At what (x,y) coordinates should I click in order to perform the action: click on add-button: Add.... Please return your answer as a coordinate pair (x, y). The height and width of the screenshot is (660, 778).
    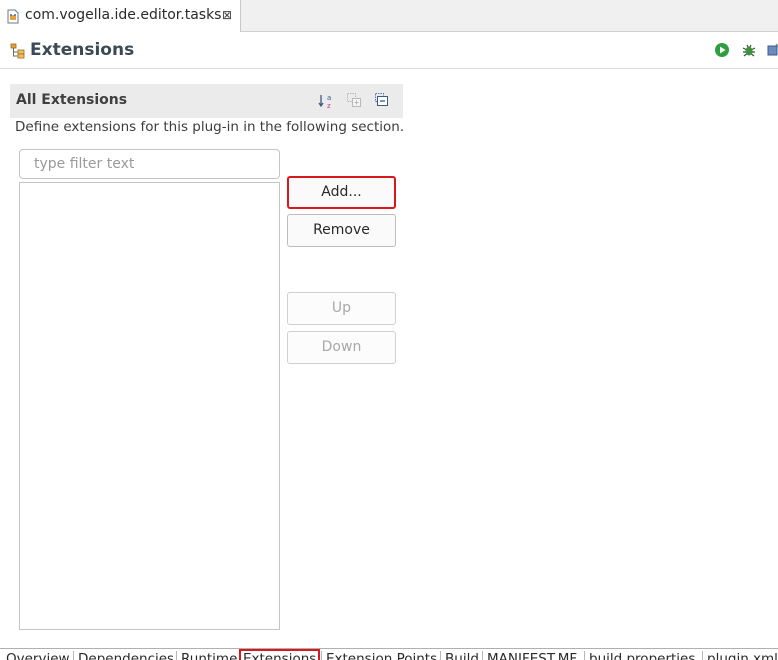
    Looking at the image, I should click on (341, 192).